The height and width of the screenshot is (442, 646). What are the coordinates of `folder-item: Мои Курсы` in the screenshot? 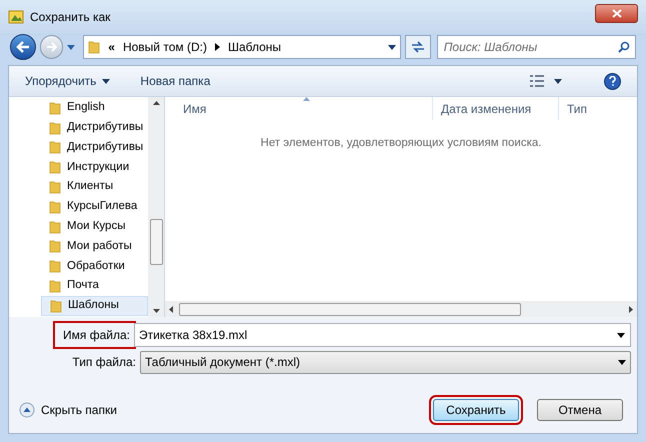 It's located at (94, 226).